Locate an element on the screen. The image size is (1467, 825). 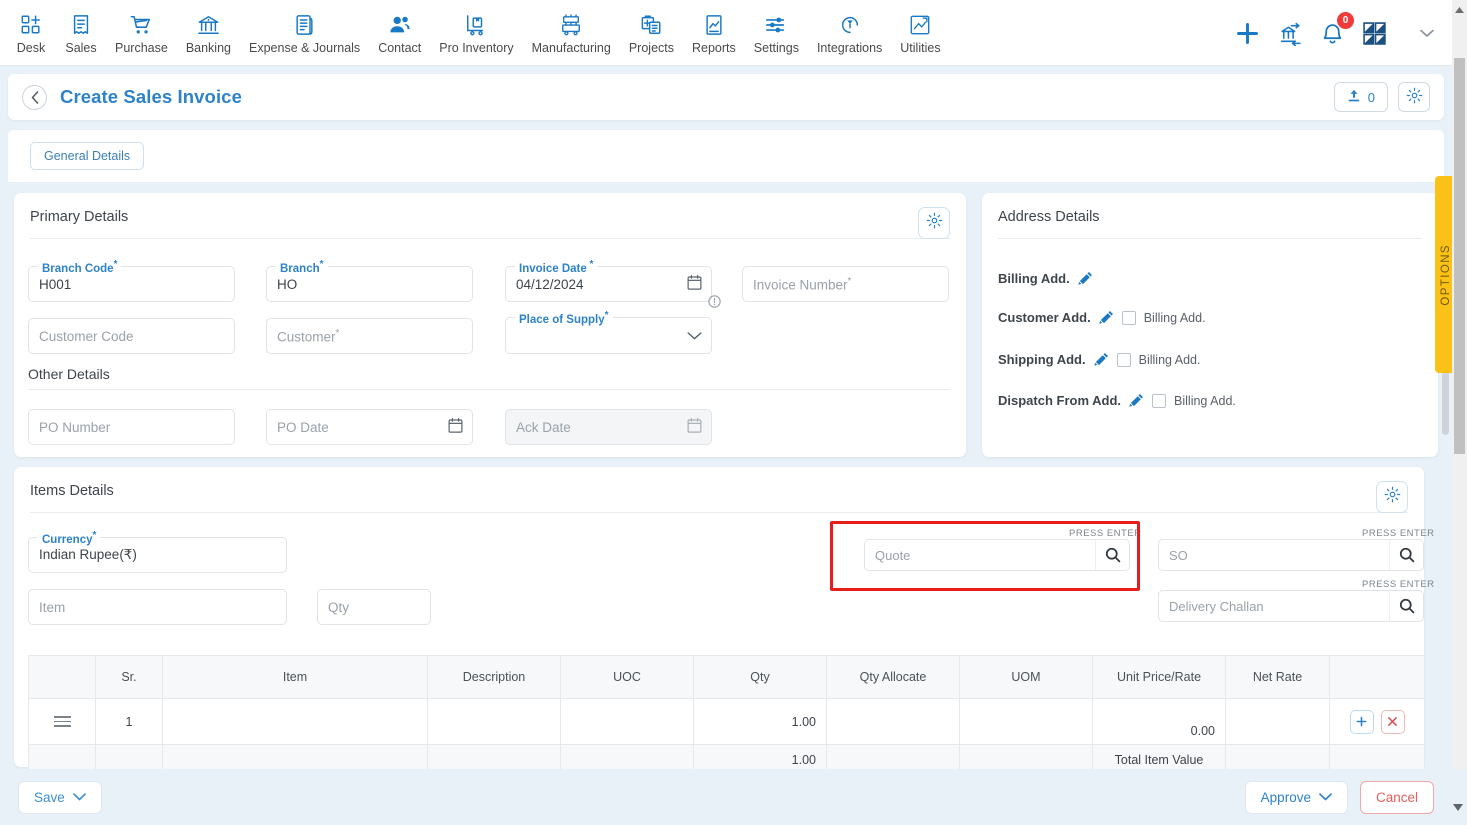
row-qty: 1.00 is located at coordinates (760, 721).